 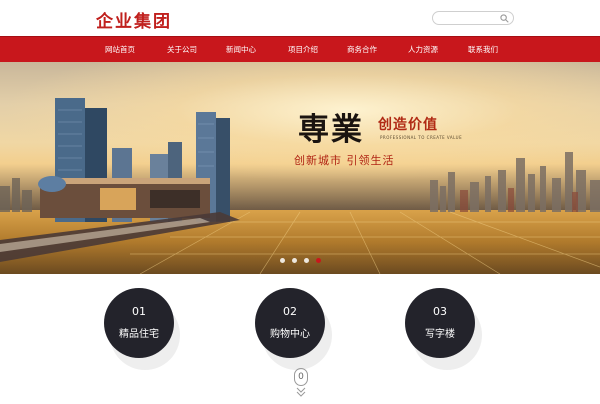 What do you see at coordinates (423, 50) in the screenshot?
I see `nav-item-hr: 人力资源` at bounding box center [423, 50].